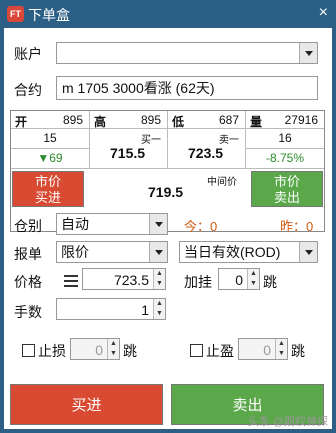 The image size is (336, 433). Describe the element at coordinates (168, 14) in the screenshot. I see `title-bar: FT 下单盒 ×` at that location.